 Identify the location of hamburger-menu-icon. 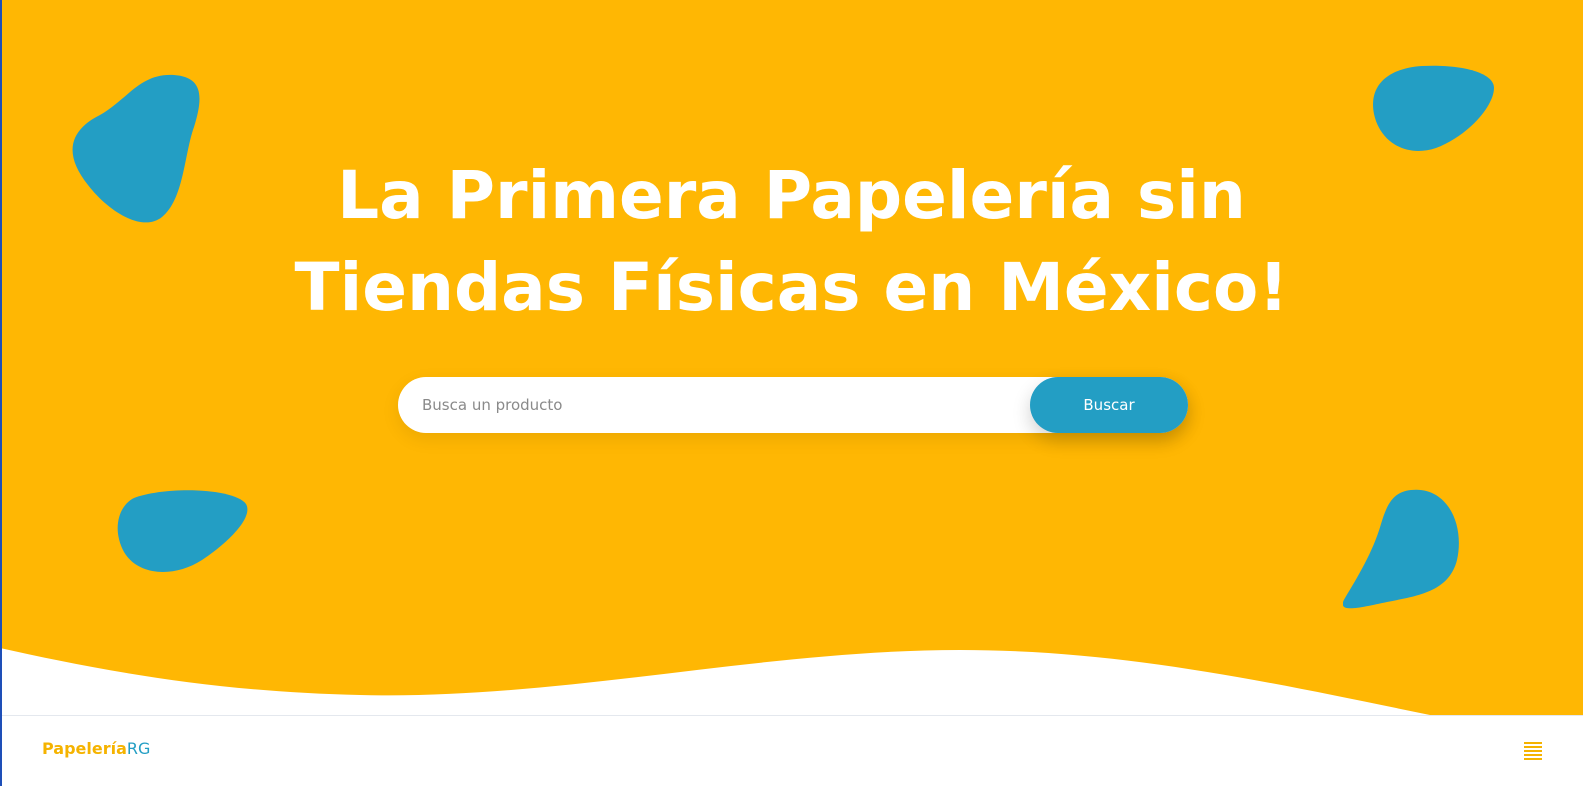
(1533, 751).